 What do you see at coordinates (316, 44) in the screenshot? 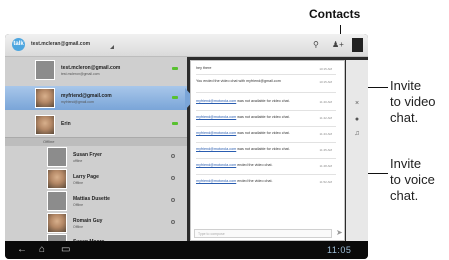
I see `search-icon: ⚲` at bounding box center [316, 44].